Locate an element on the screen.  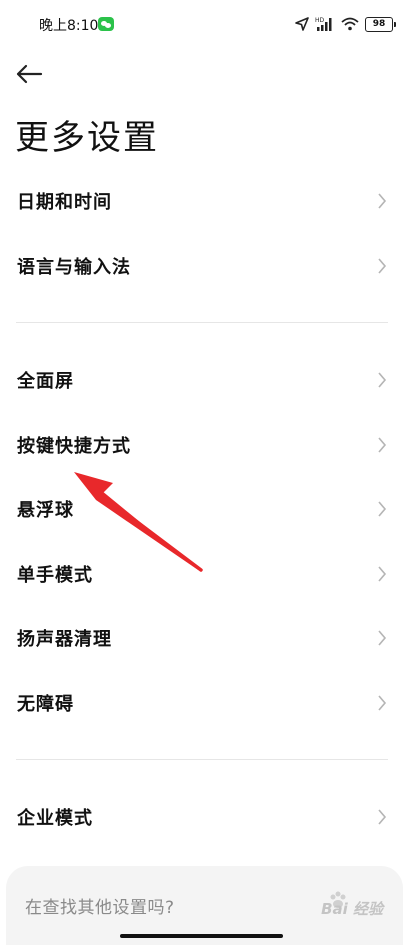
settings-item-one-handed-mode: 单手模式 is located at coordinates (204, 574).